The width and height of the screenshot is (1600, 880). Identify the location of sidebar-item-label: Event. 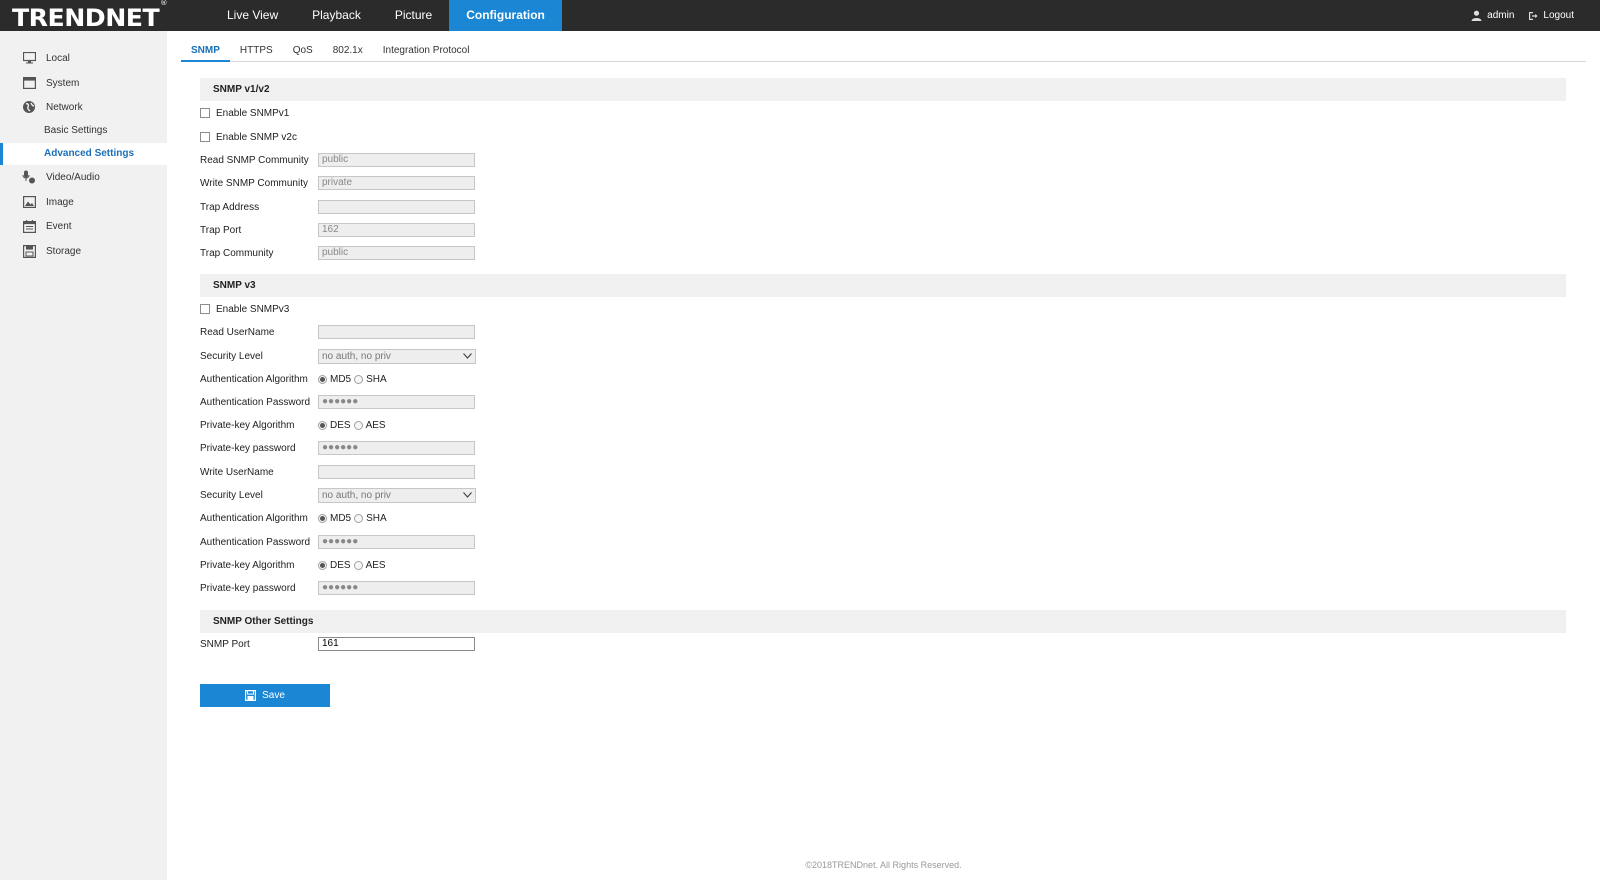
(59, 226).